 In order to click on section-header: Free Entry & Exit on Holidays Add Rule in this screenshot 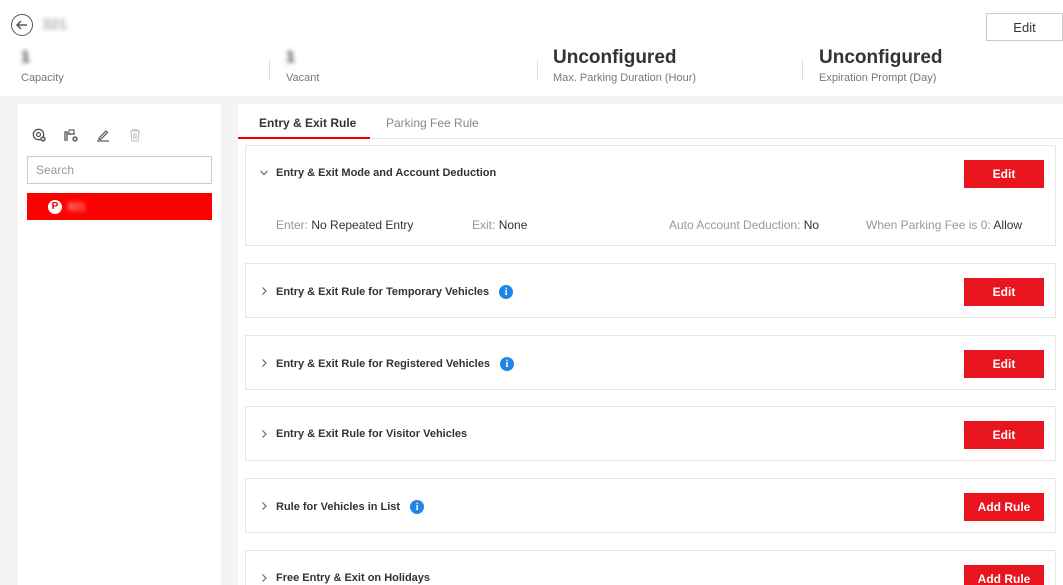, I will do `click(650, 568)`.